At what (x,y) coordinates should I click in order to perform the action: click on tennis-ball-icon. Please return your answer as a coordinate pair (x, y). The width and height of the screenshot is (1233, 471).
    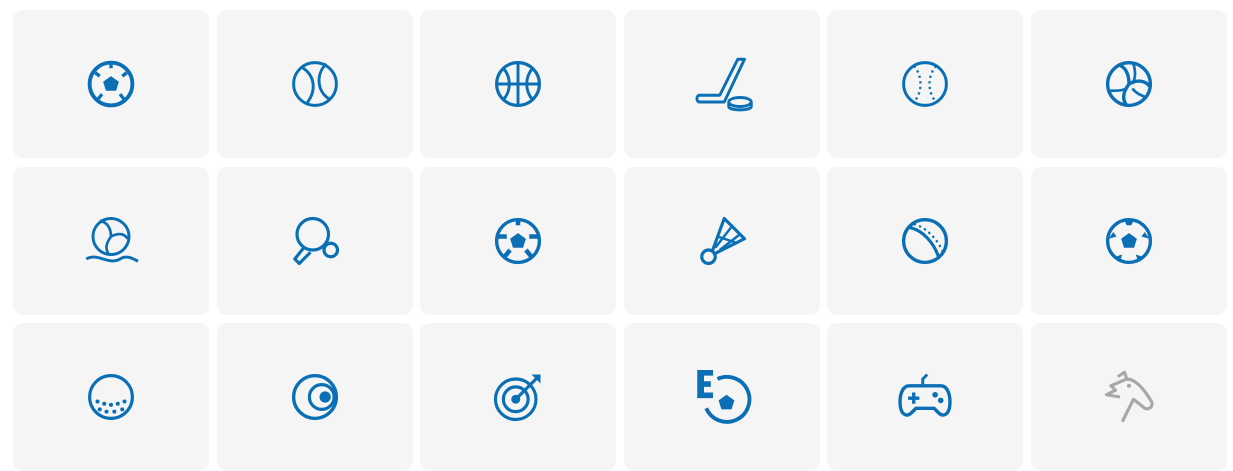
    Looking at the image, I should click on (314, 84).